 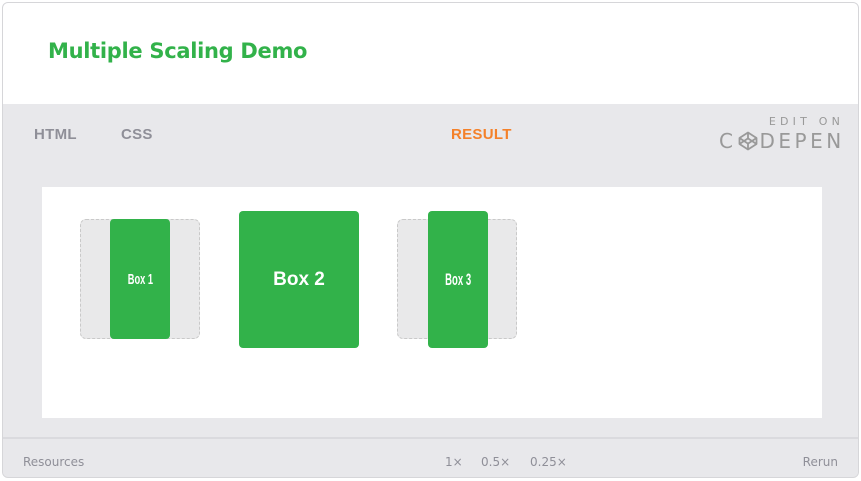 I want to click on toolbar: HTML CSS RESULT EDIT ON C DEPEN, so click(x=430, y=134).